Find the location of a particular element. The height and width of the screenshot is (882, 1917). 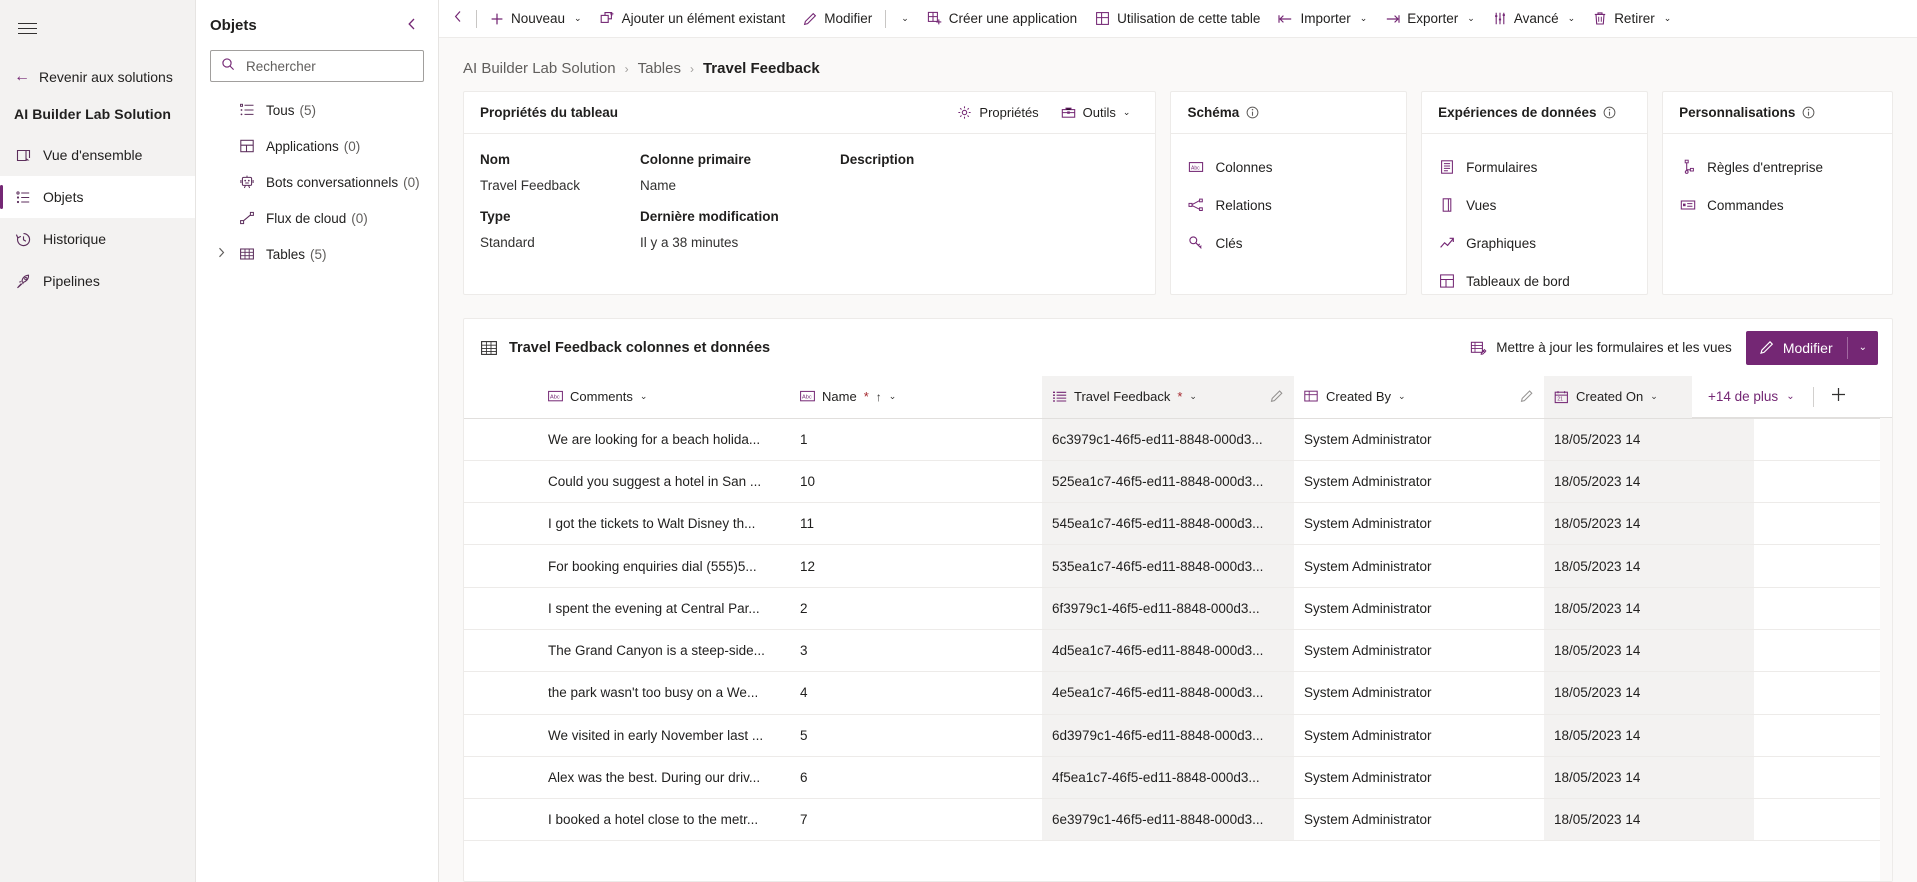

tree-item-flux-de-cloud: Flux de cloud (0) is located at coordinates (317, 218).